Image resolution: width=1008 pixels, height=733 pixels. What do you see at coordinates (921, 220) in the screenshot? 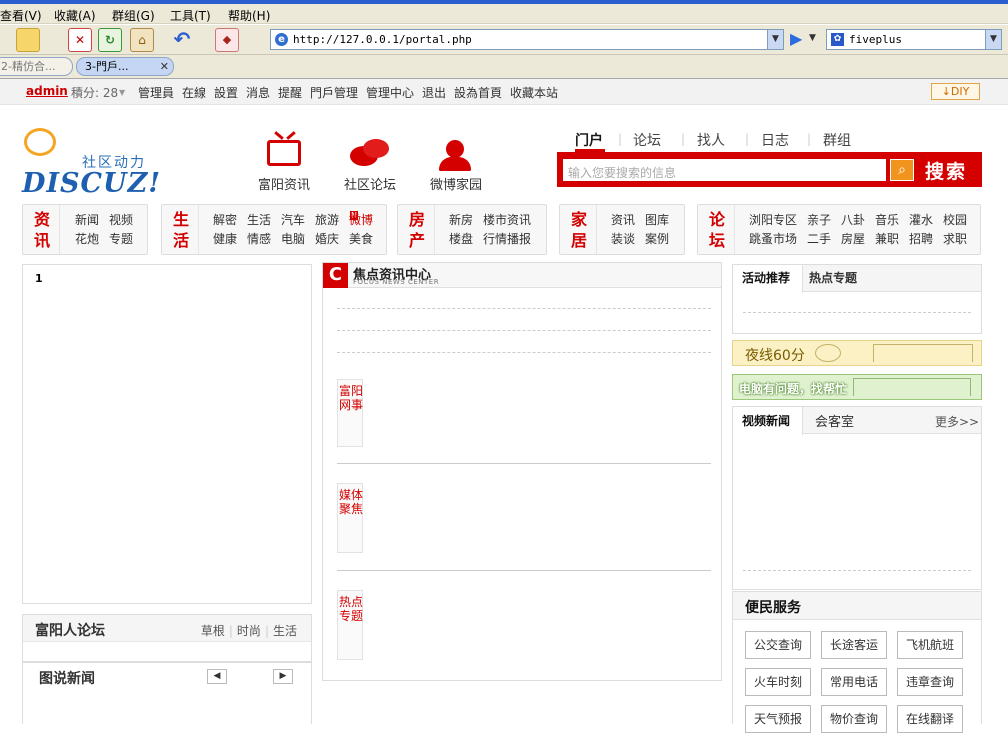
I see `category-link: 灌水` at bounding box center [921, 220].